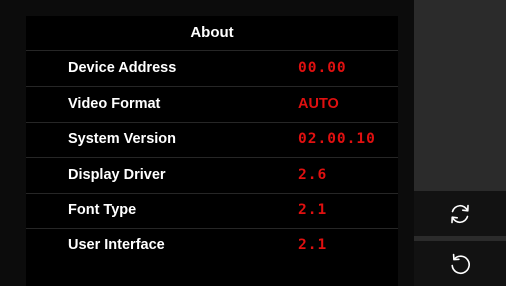  I want to click on row-value: 2.6, so click(313, 175).